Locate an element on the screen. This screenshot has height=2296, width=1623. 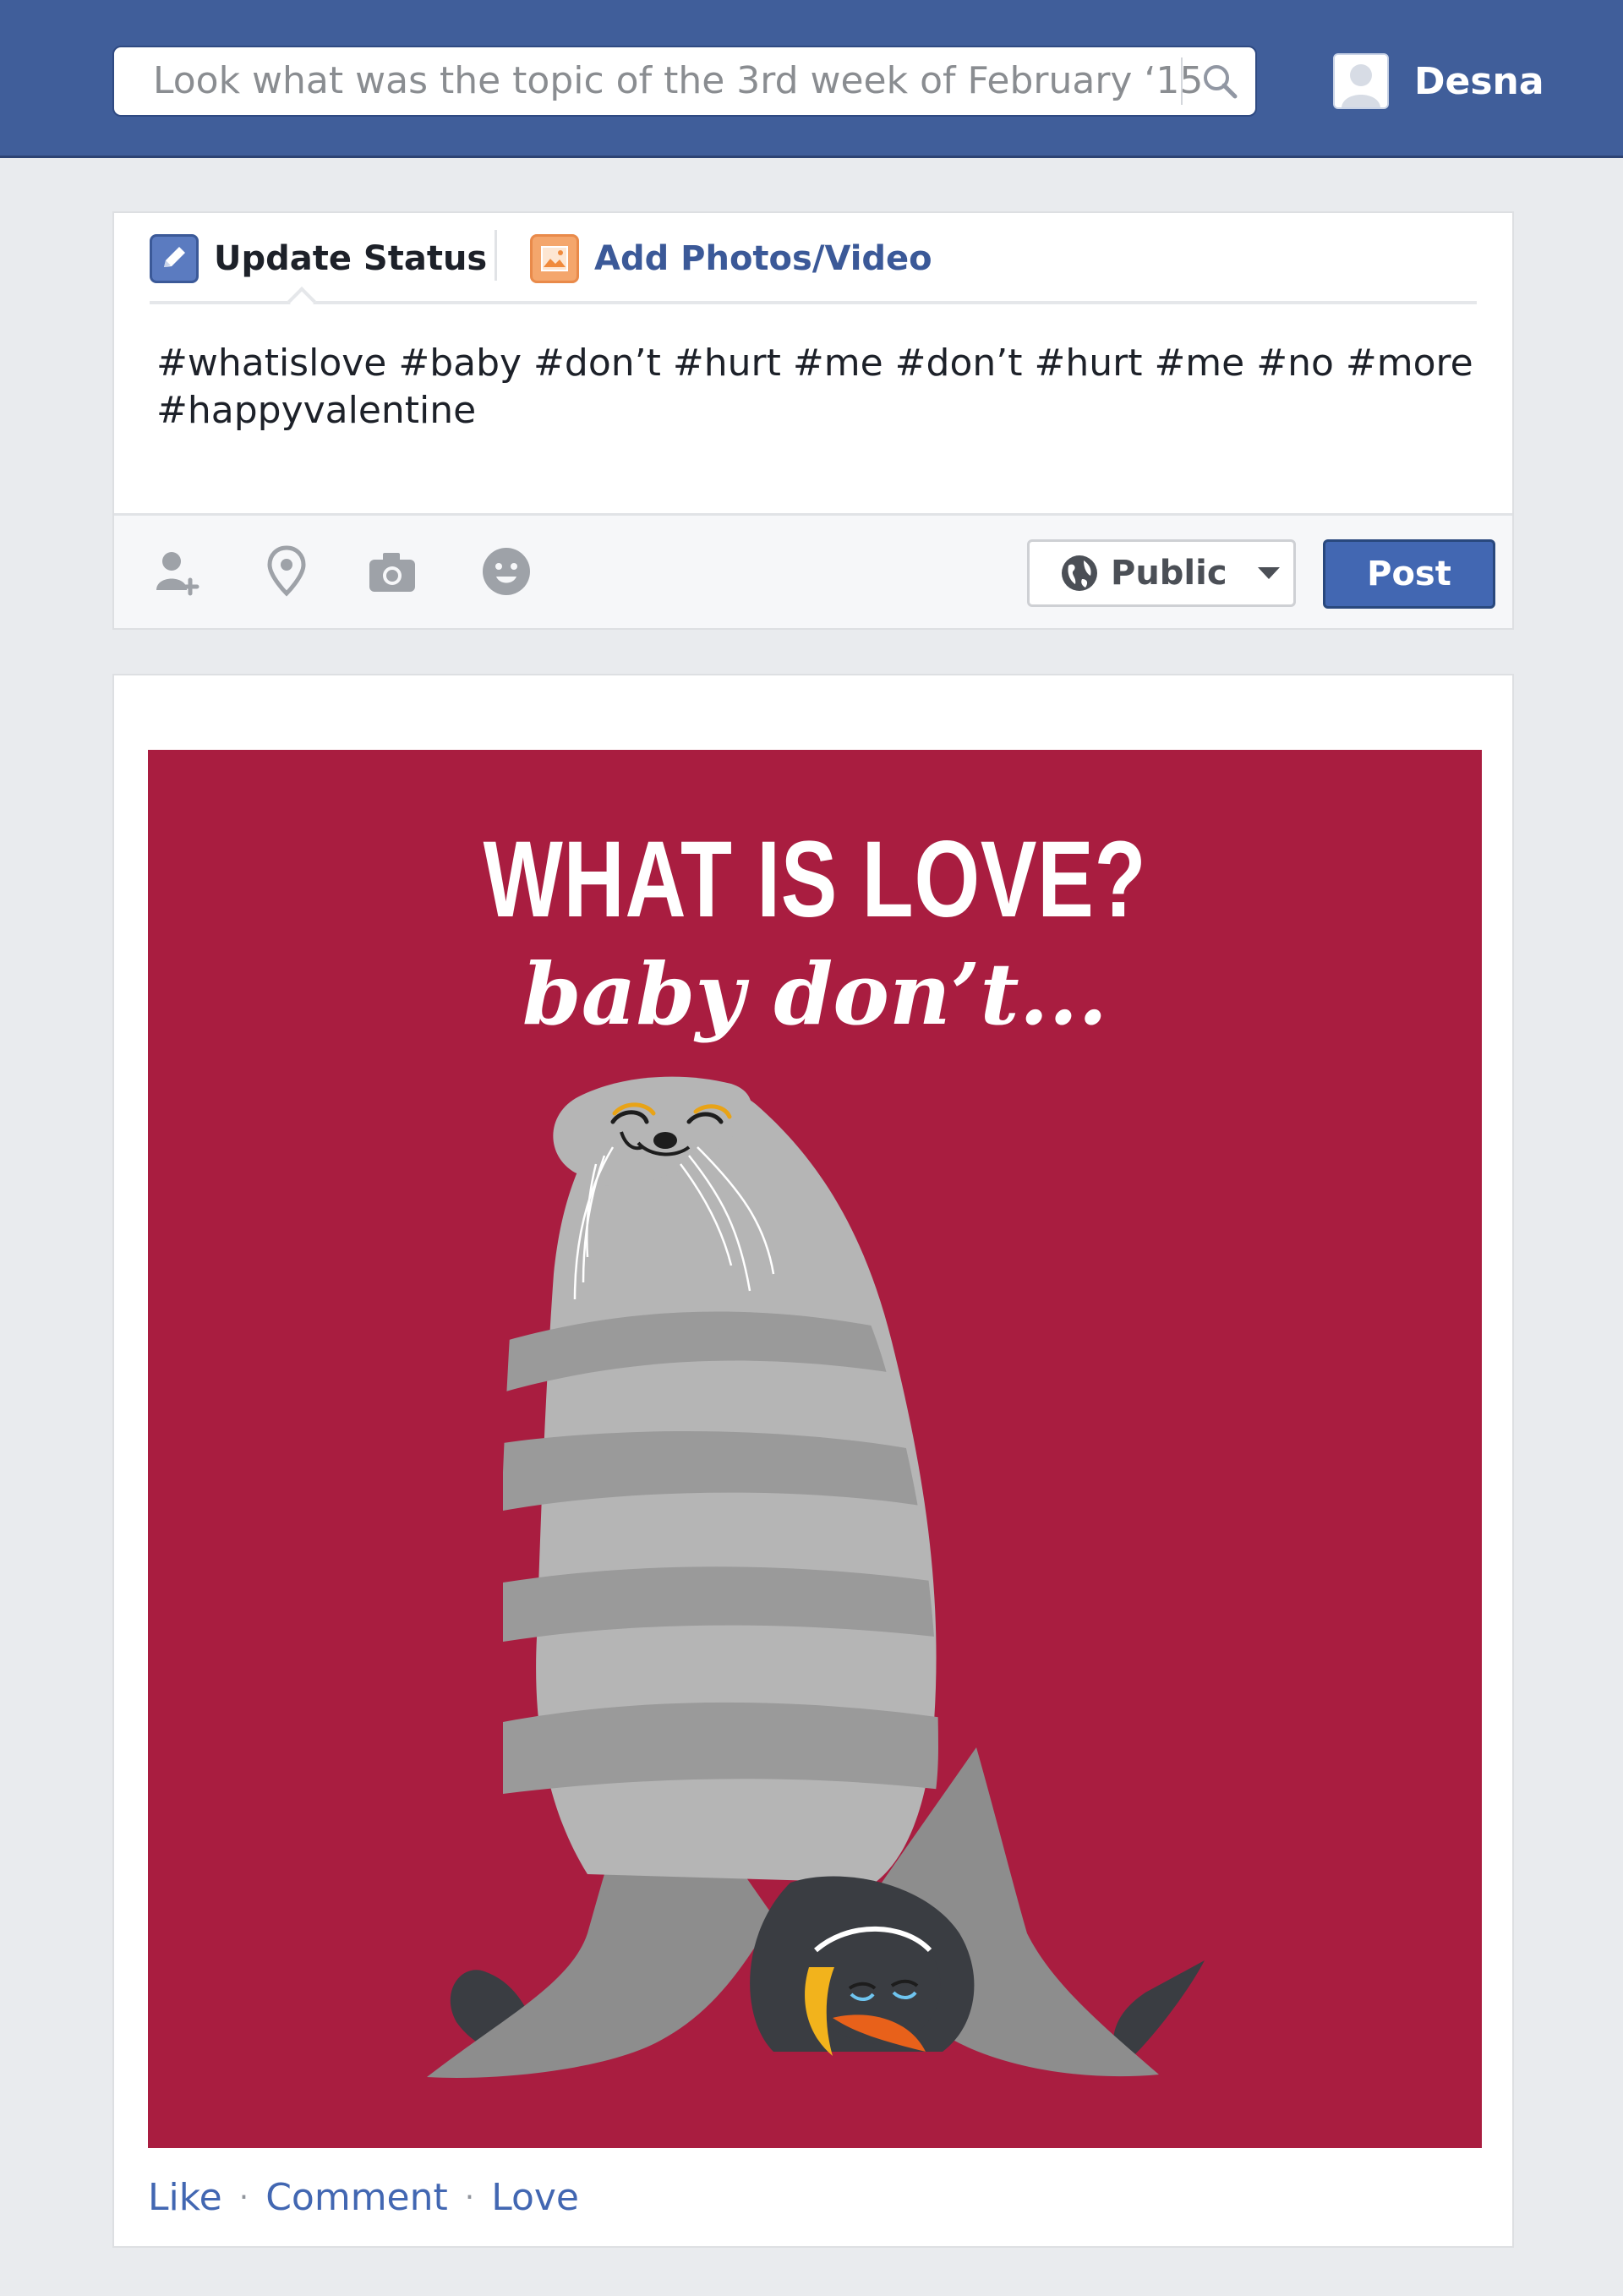
tab-update-status: Update Status is located at coordinates (319, 258).